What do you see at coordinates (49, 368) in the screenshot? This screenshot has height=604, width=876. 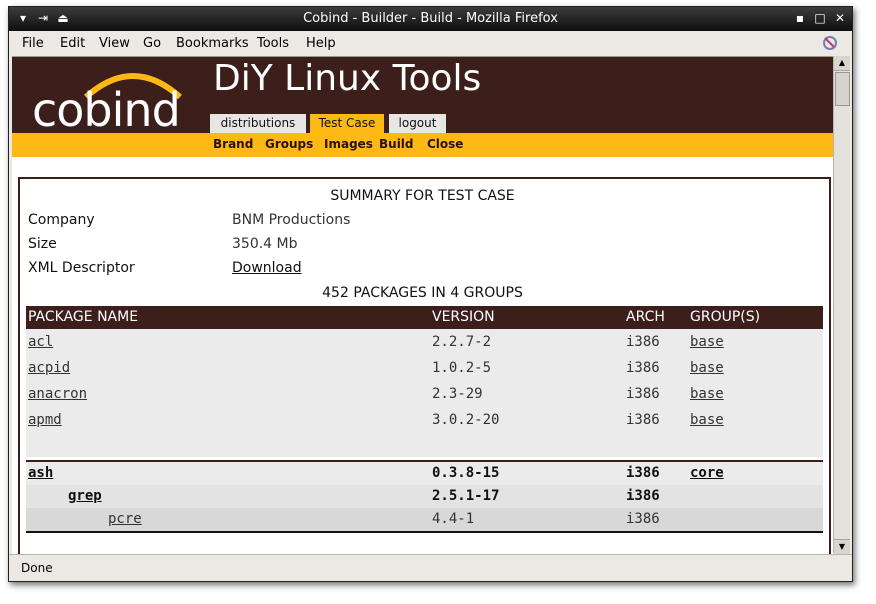 I see `package-link: acpid` at bounding box center [49, 368].